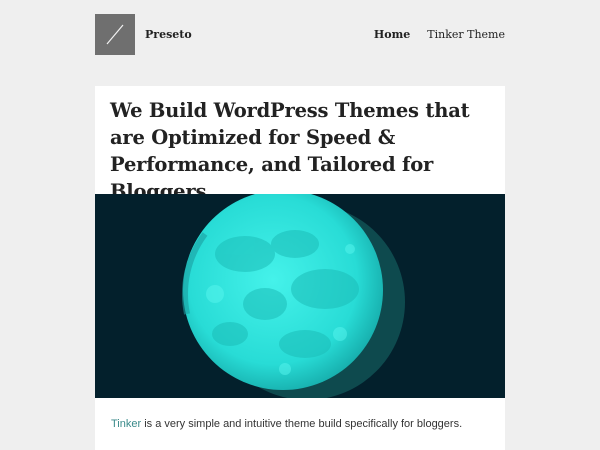 This screenshot has width=600, height=450. What do you see at coordinates (126, 424) in the screenshot?
I see `excerpt-tinker-link: Tinker` at bounding box center [126, 424].